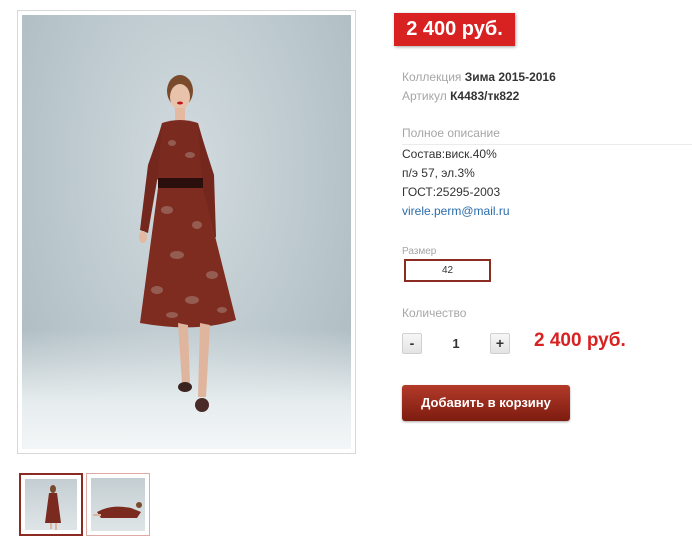 The height and width of the screenshot is (546, 692). Describe the element at coordinates (432, 77) in the screenshot. I see `collection-label: Коллекция` at that location.